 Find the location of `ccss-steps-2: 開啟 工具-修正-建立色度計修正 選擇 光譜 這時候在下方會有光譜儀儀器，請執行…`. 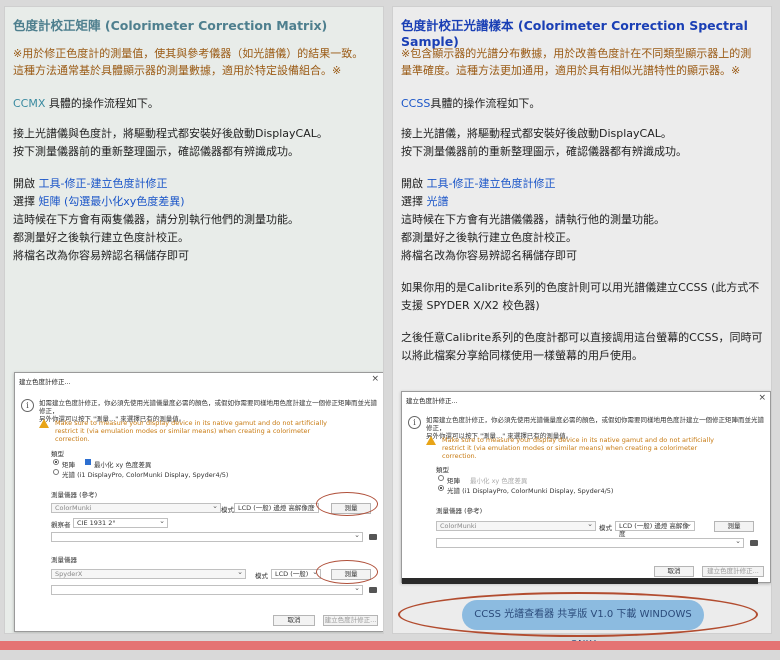

ccss-steps-2: 開啟 工具-修正-建立色度計修正 選擇 光譜 這時候在下方會有光譜儀儀器，請執行… is located at coordinates (582, 220).